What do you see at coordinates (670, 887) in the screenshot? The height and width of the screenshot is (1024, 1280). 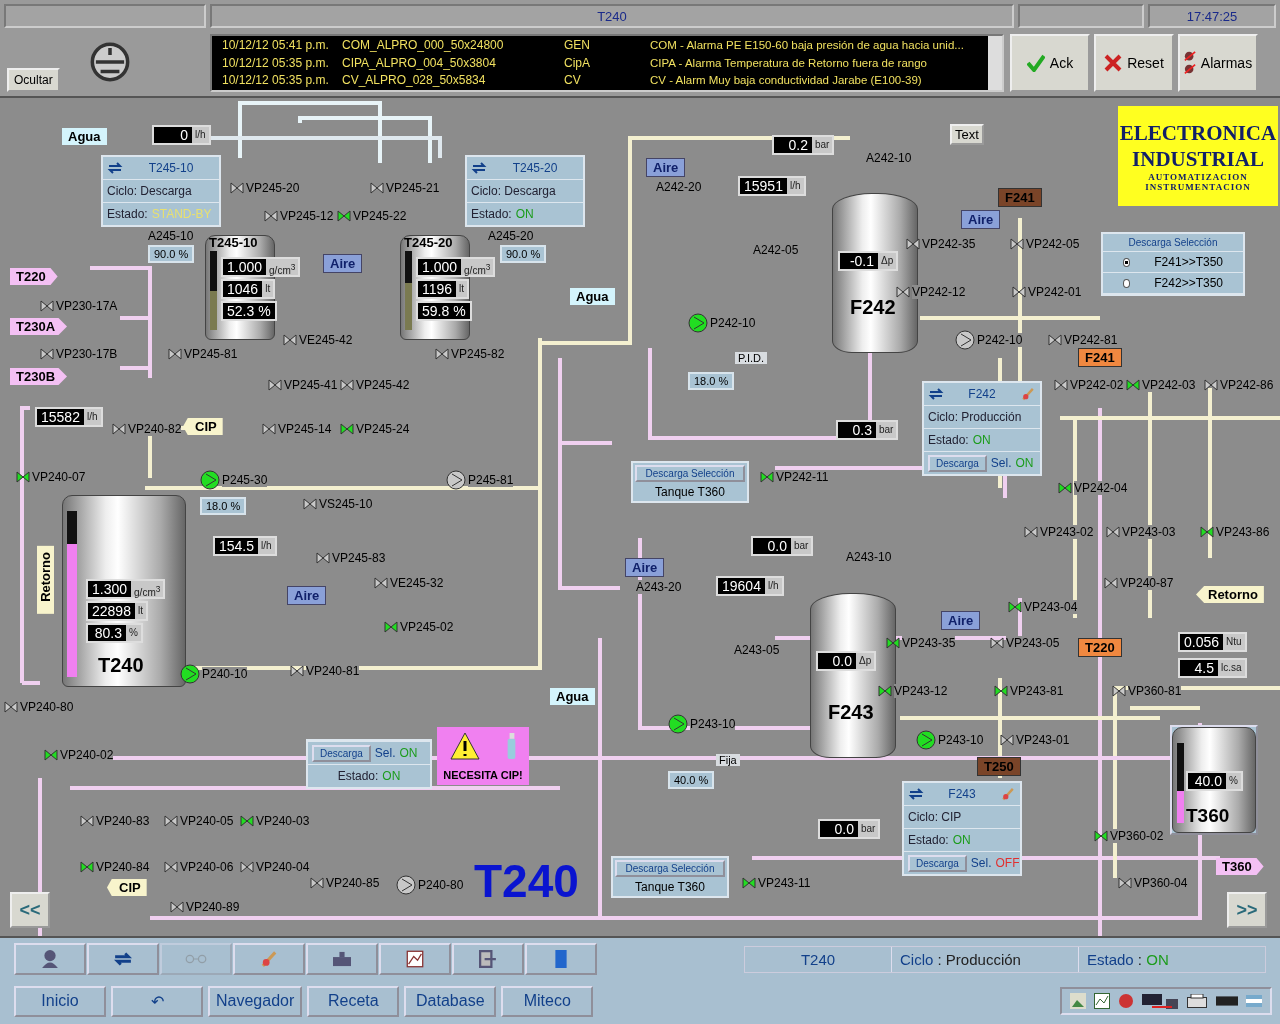 I see `target-tank: Tanque T360` at bounding box center [670, 887].